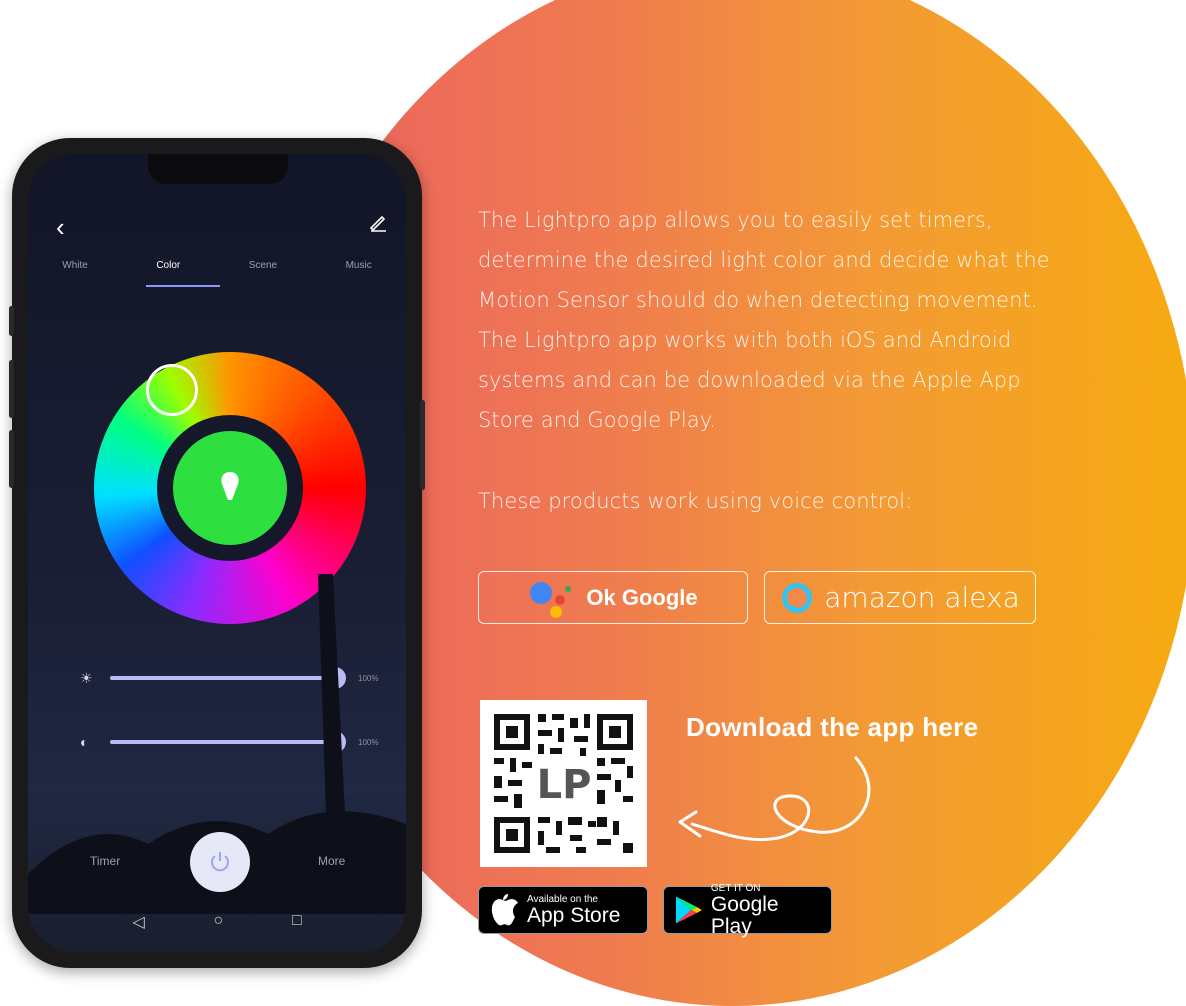  Describe the element at coordinates (75, 265) in the screenshot. I see `tab-white: White` at that location.